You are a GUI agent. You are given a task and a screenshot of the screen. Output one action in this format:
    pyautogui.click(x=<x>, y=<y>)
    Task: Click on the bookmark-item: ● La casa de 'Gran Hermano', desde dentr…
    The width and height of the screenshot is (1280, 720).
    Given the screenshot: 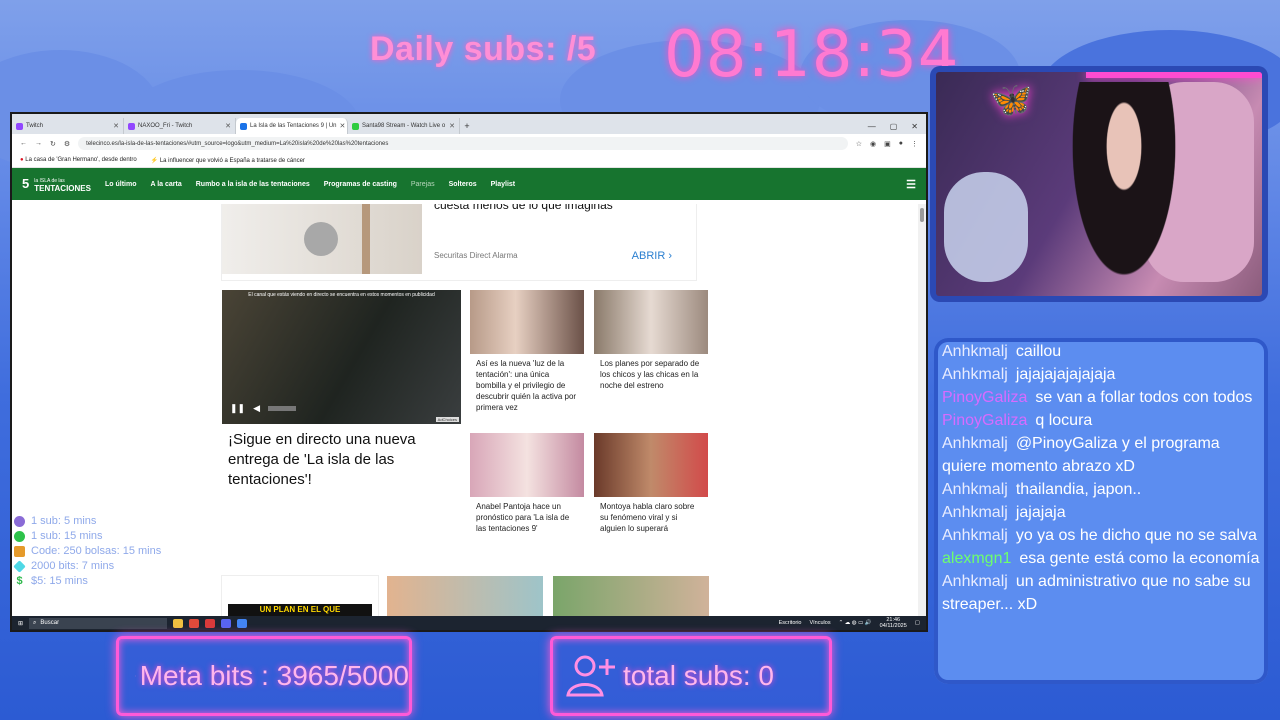 What is the action you would take?
    pyautogui.click(x=78, y=160)
    